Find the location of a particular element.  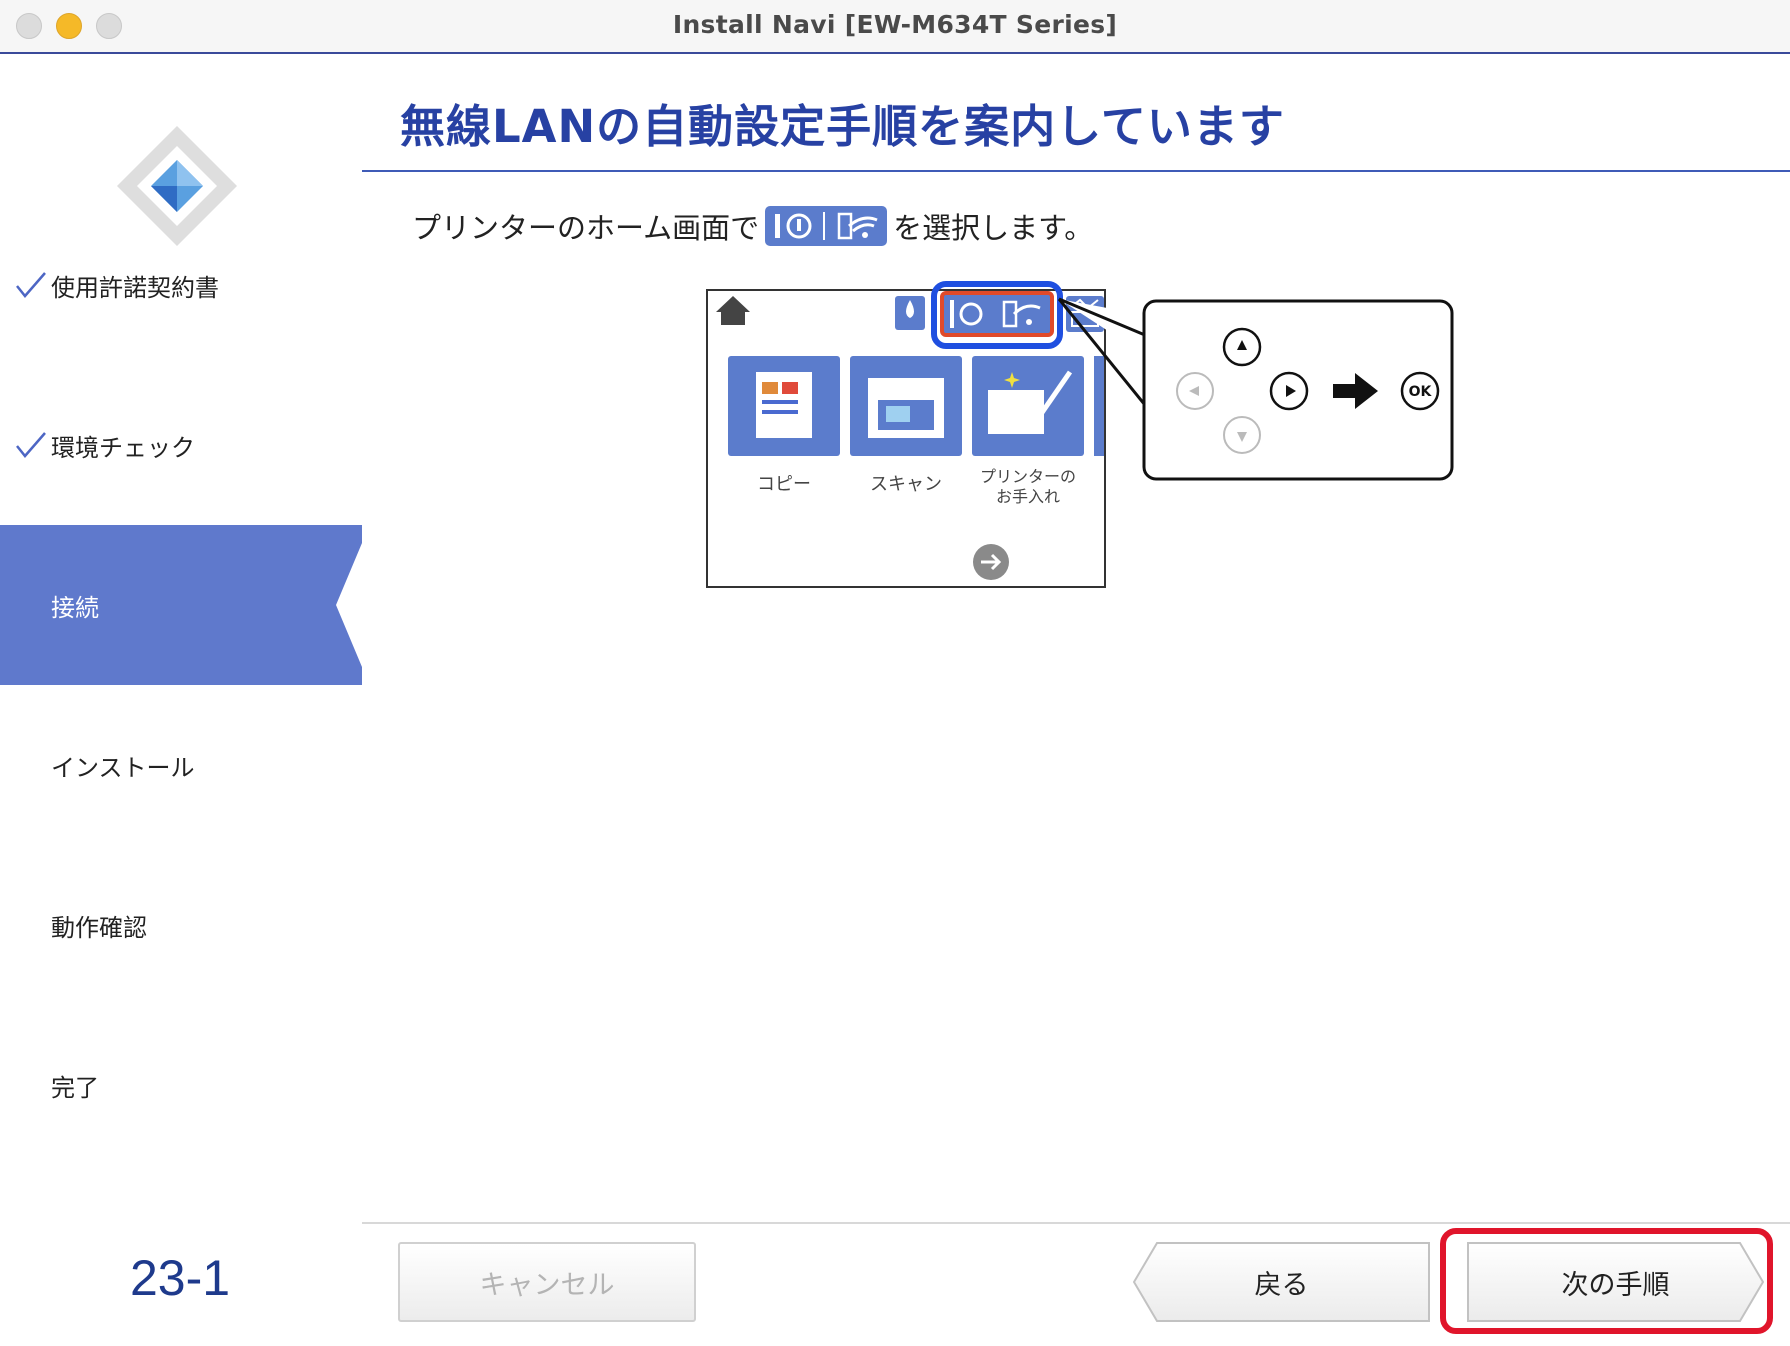

back-button-label: 戻る is located at coordinates (1281, 1285).